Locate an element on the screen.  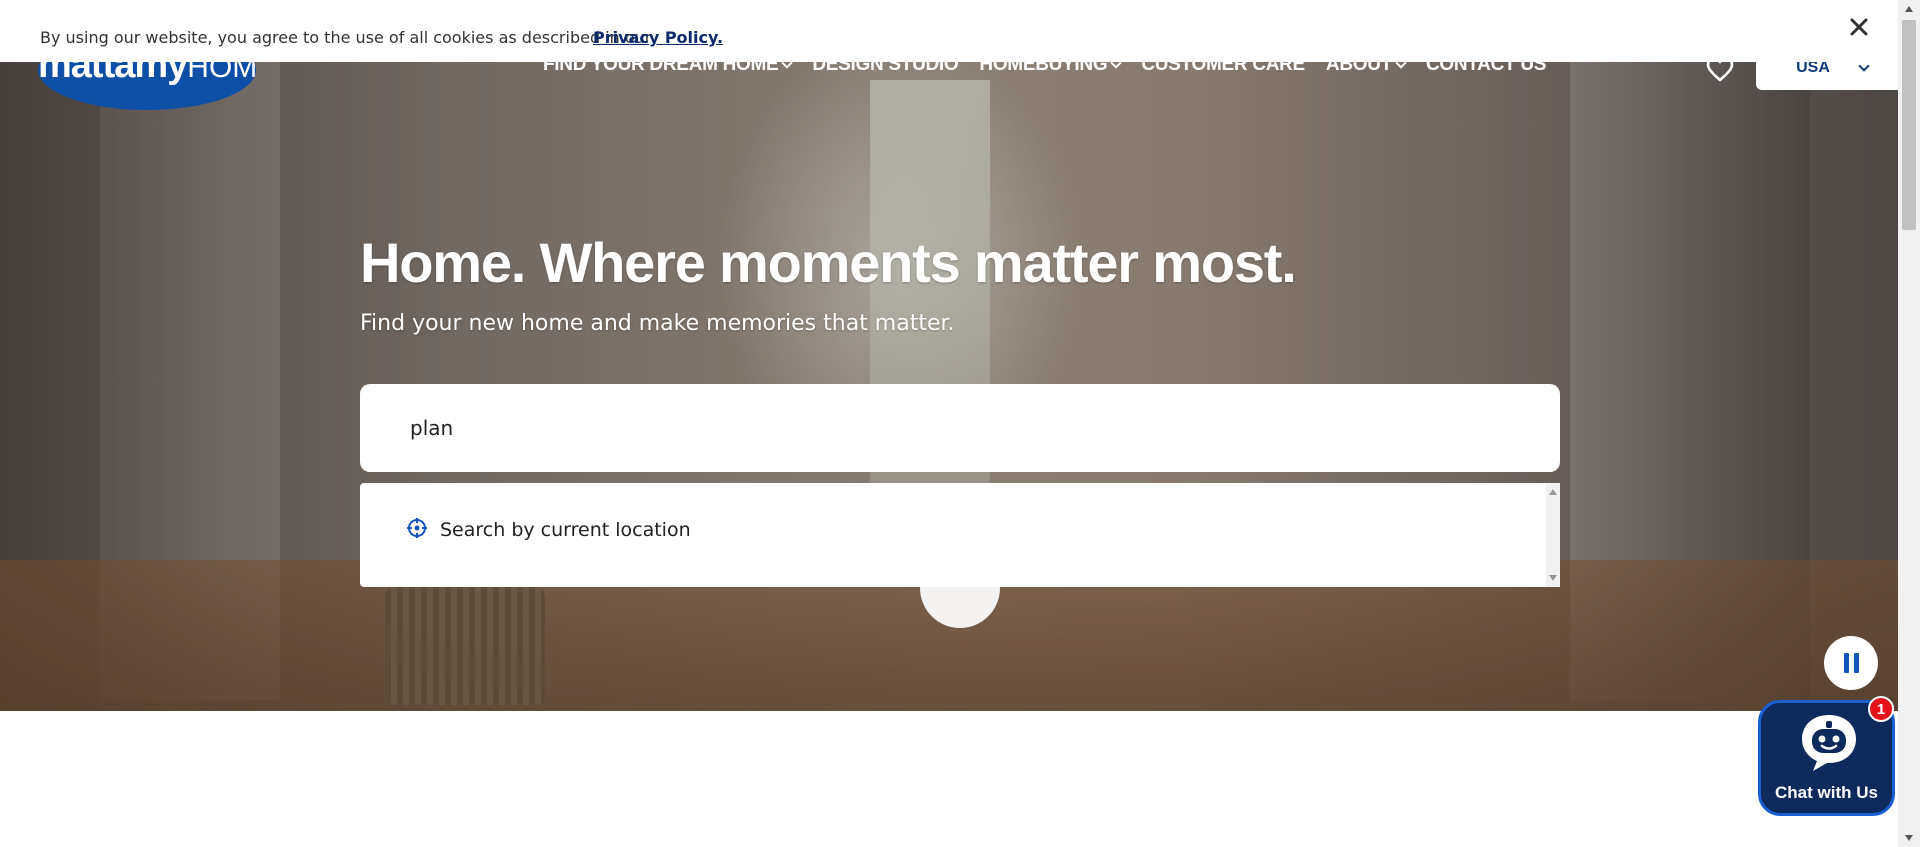
search-input is located at coordinates (960, 428).